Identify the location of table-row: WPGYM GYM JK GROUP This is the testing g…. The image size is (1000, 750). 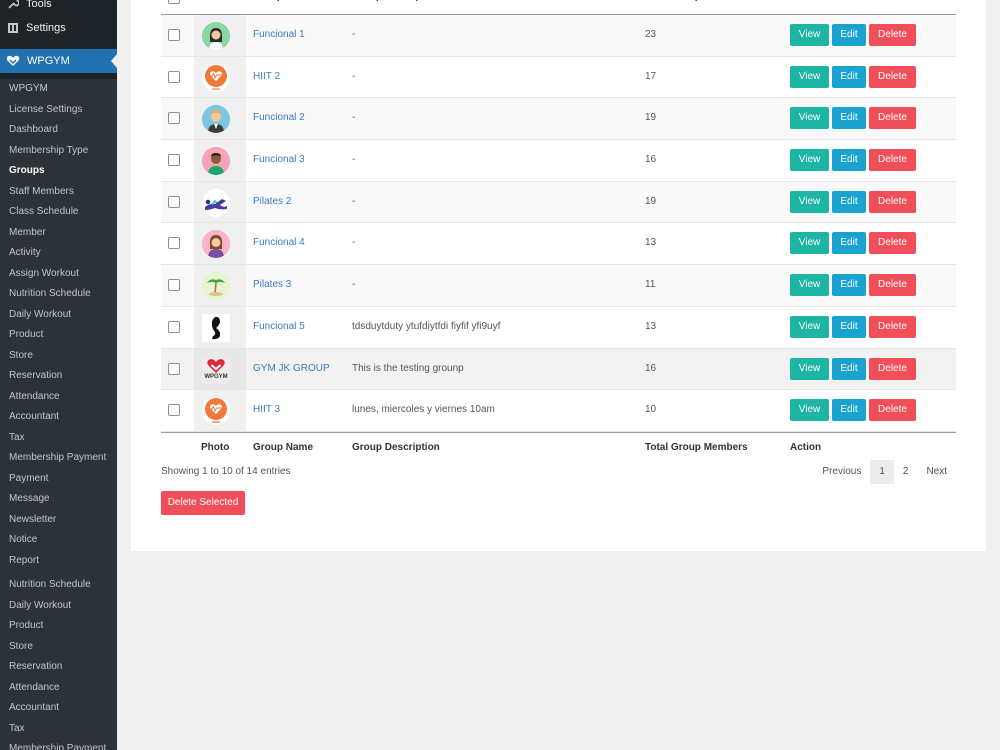
(558, 369).